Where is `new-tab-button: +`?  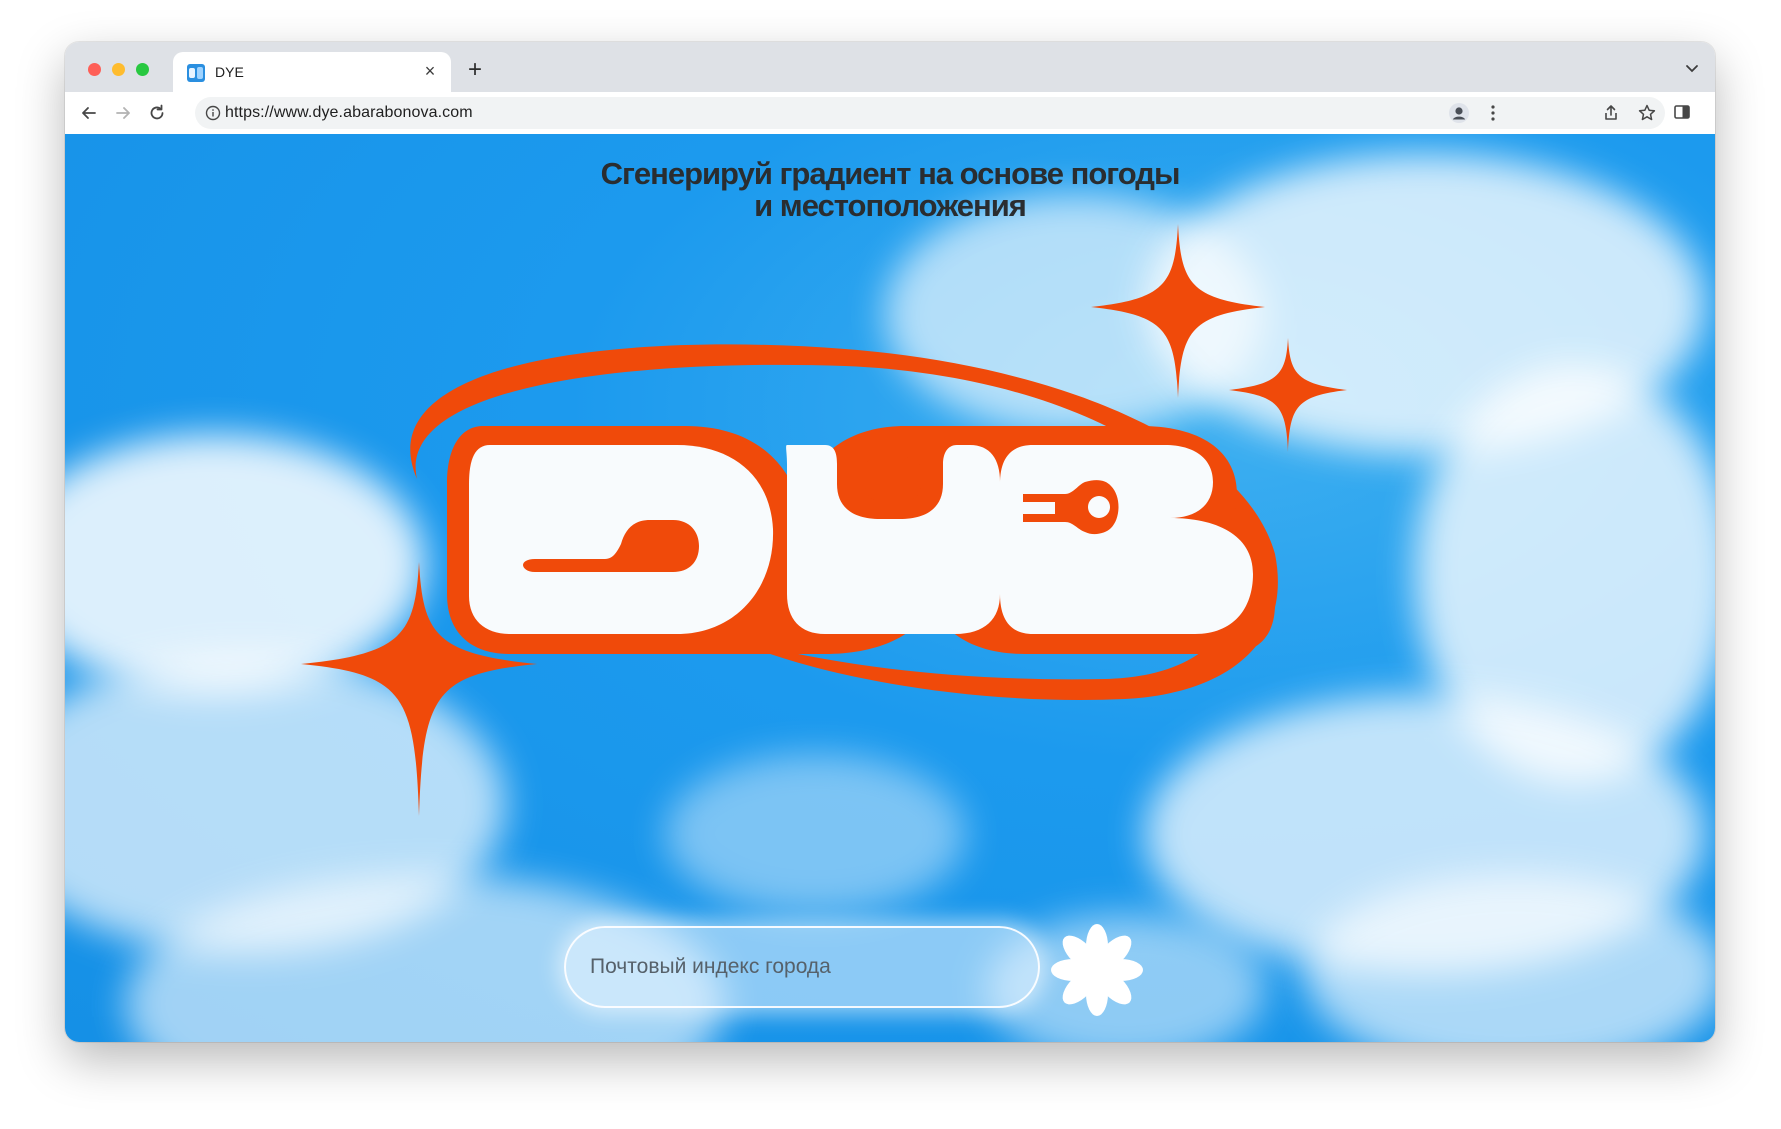
new-tab-button: + is located at coordinates (475, 70).